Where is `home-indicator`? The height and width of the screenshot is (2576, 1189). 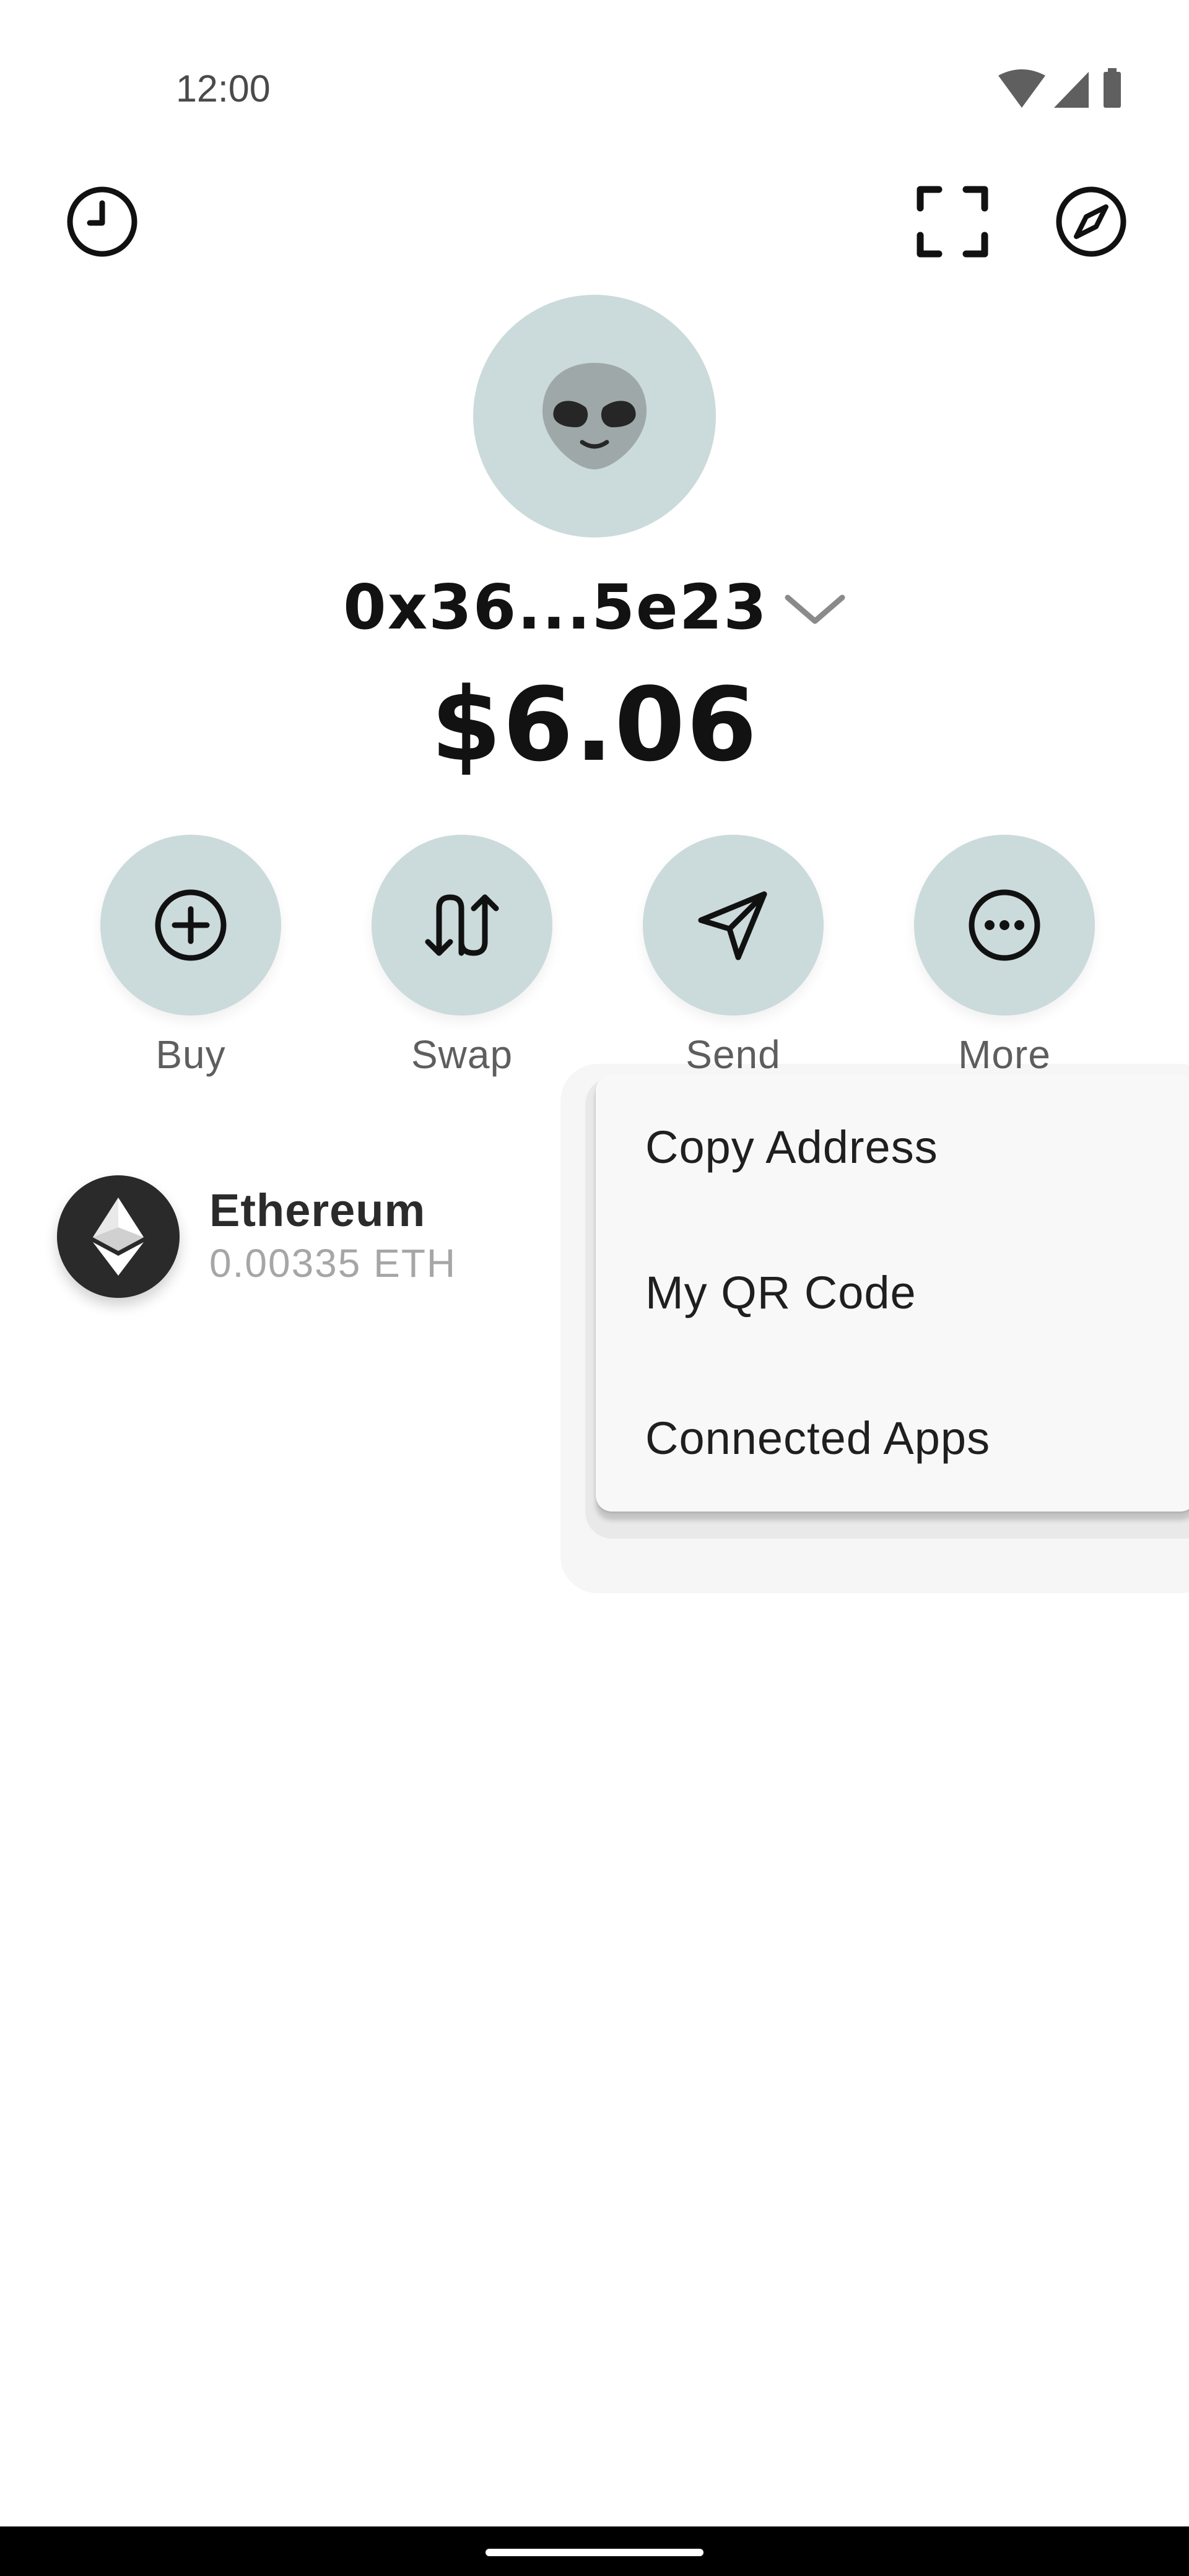 home-indicator is located at coordinates (594, 2552).